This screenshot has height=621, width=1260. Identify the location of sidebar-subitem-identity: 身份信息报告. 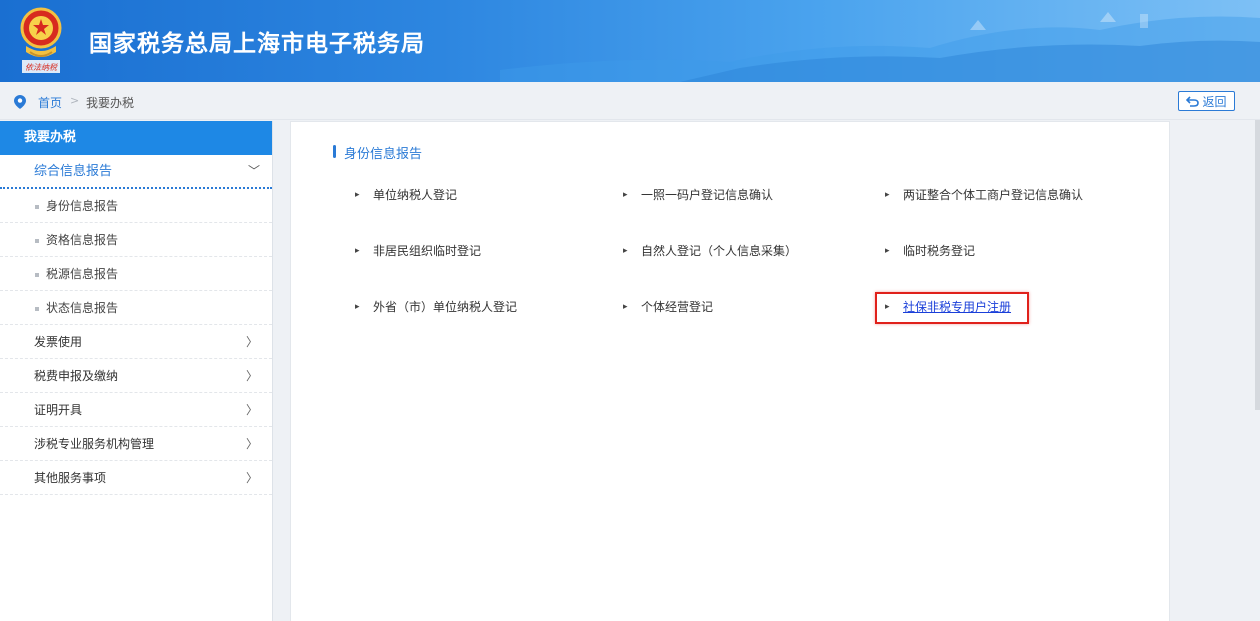
(136, 206).